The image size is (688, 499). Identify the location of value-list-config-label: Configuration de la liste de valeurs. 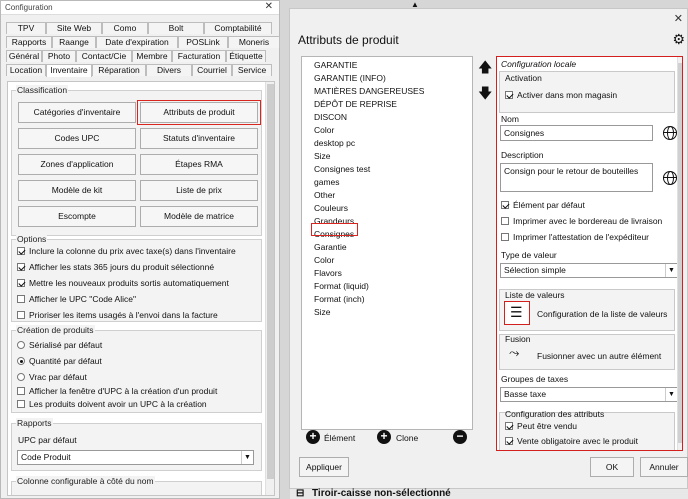
(602, 314).